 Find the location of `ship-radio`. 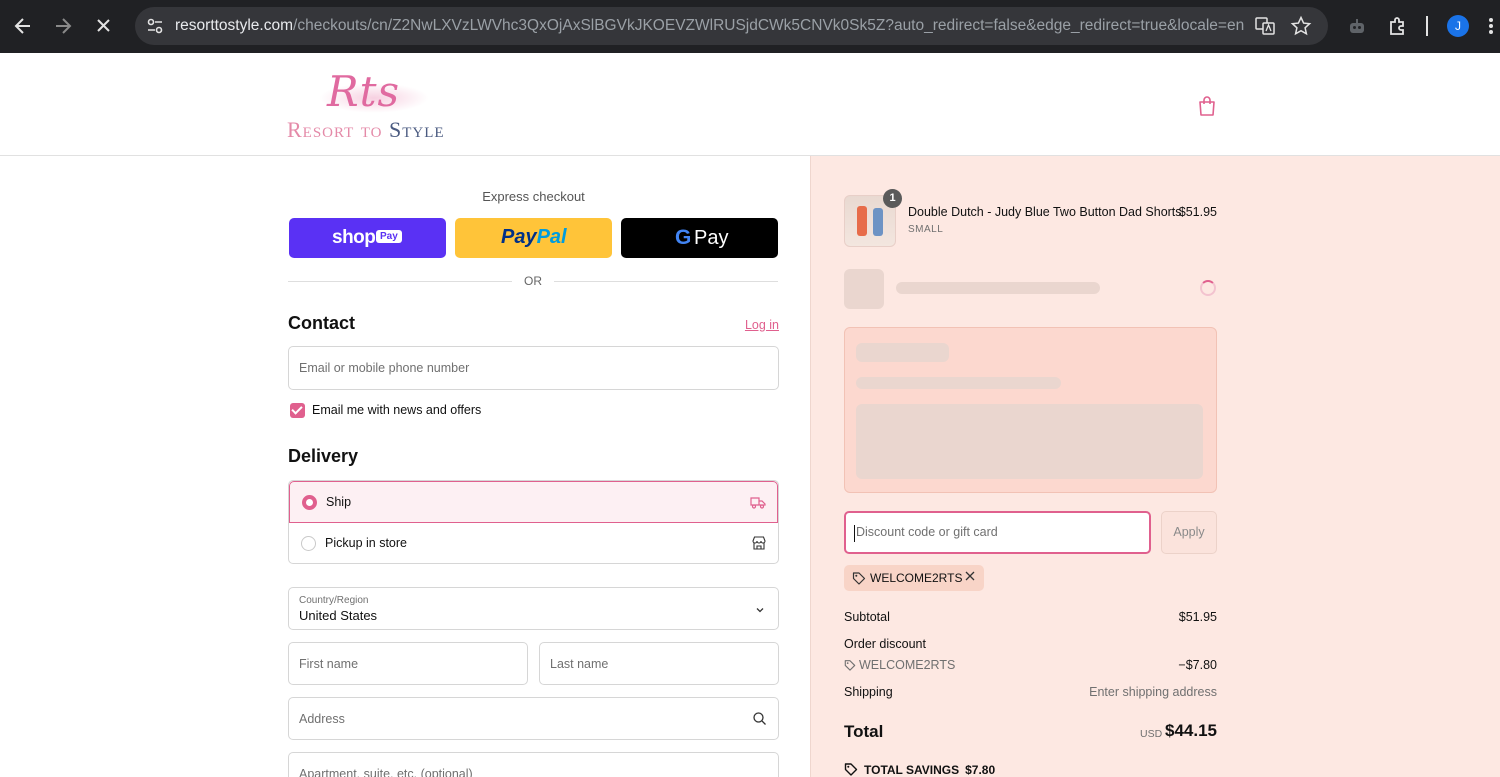

ship-radio is located at coordinates (309, 502).